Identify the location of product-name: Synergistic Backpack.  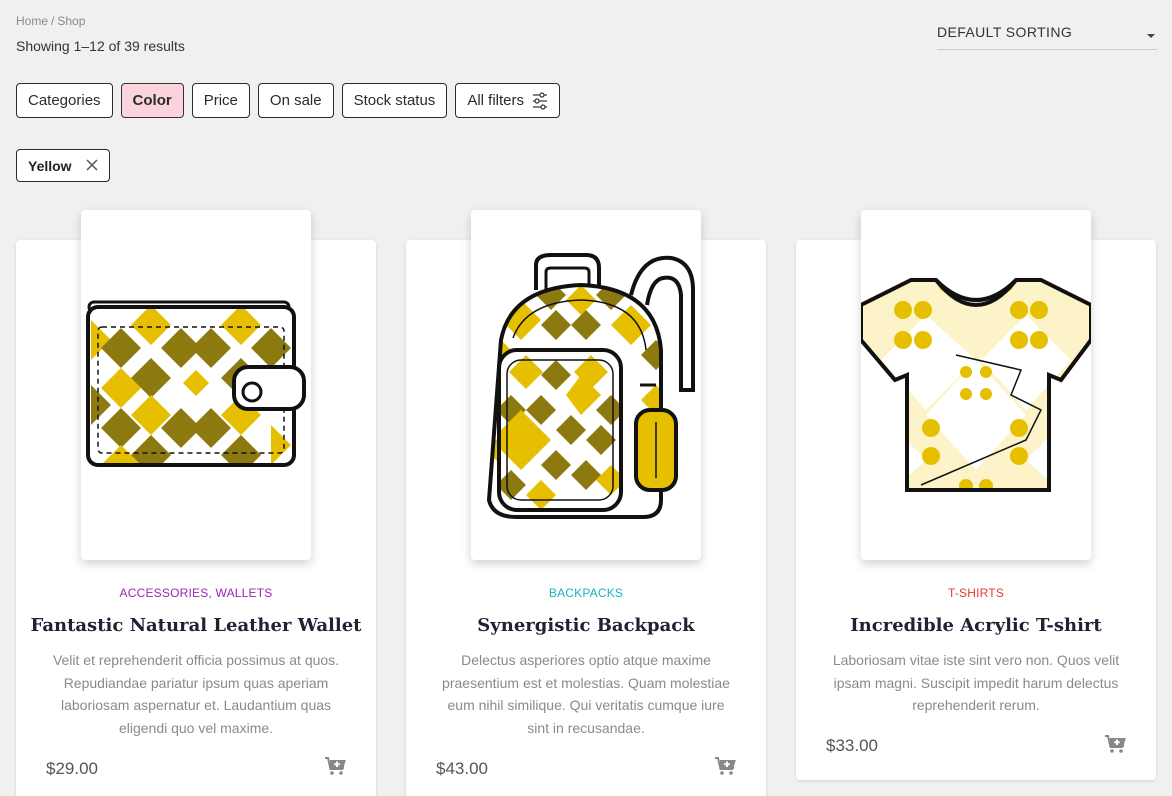
(586, 625).